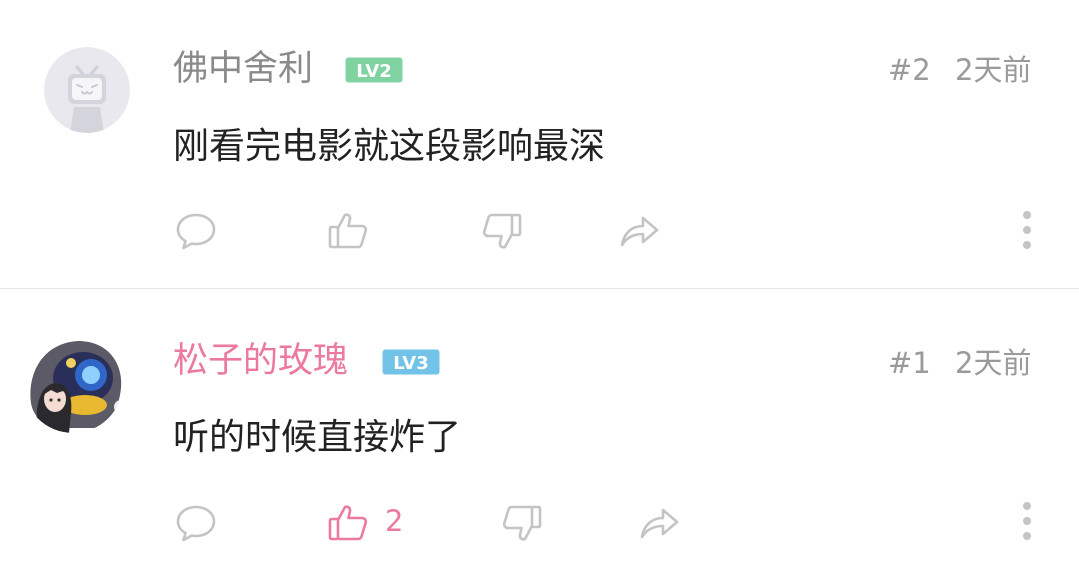 This screenshot has height=570, width=1079. I want to click on username: 松子的玫瑰, so click(260, 361).